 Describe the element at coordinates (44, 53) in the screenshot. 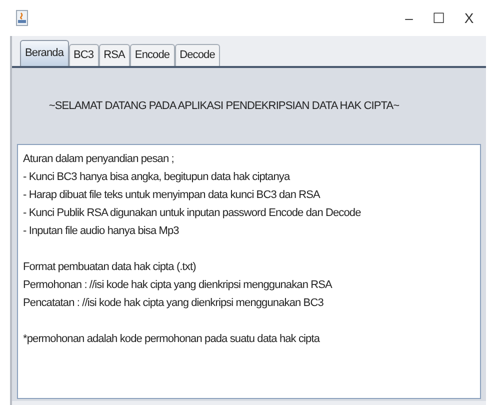

I see `tab: Beranda` at that location.